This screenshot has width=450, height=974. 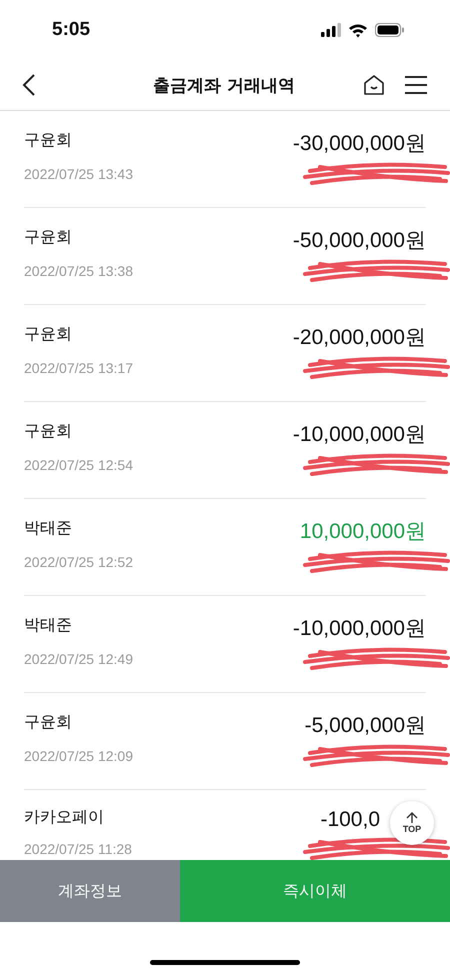 I want to click on arrow-up-icon, so click(x=412, y=818).